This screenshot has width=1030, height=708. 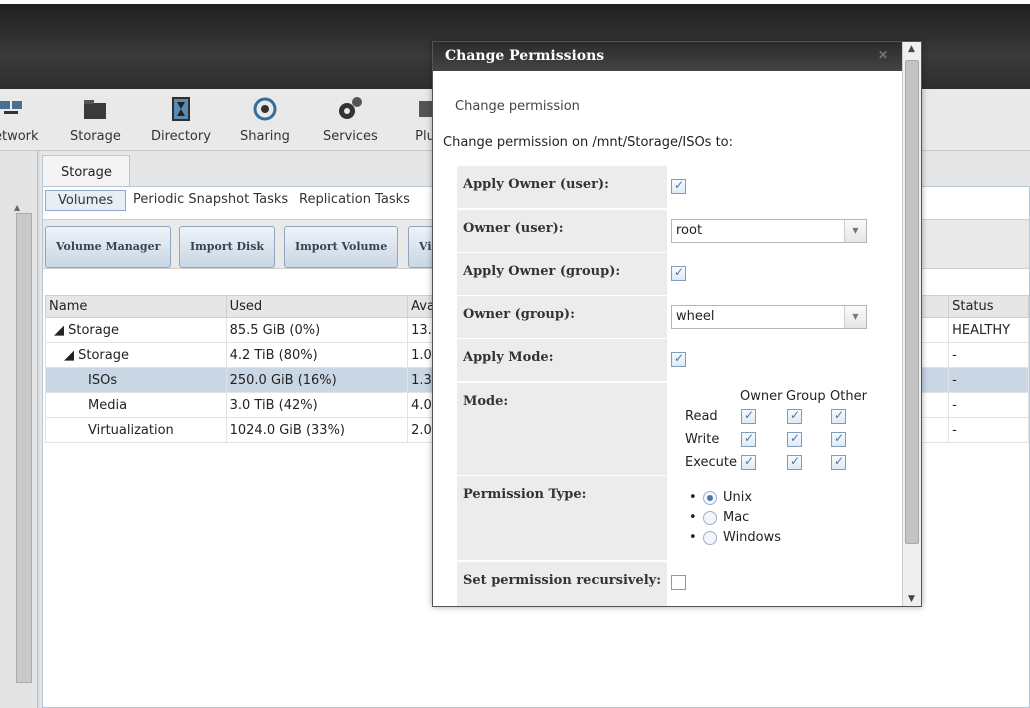 What do you see at coordinates (317, 306) in the screenshot?
I see `column-header-used: Used` at bounding box center [317, 306].